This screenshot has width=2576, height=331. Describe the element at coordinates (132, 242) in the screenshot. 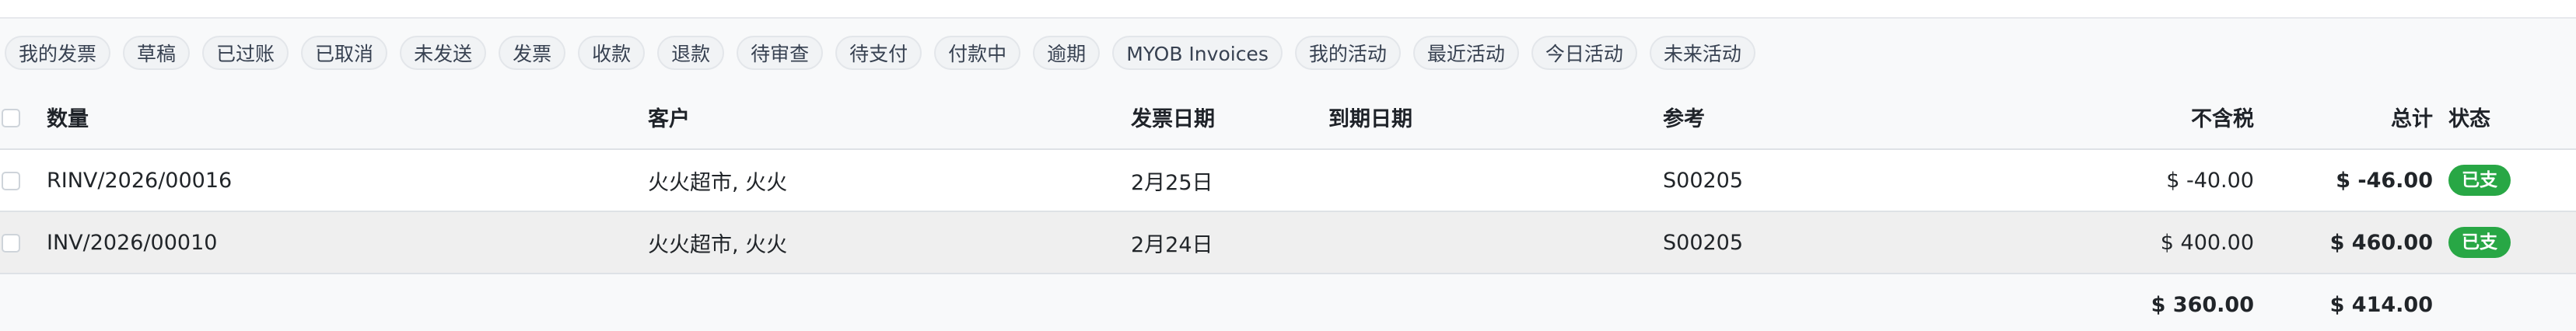

I see `cell-number: INV/2026/00010` at that location.